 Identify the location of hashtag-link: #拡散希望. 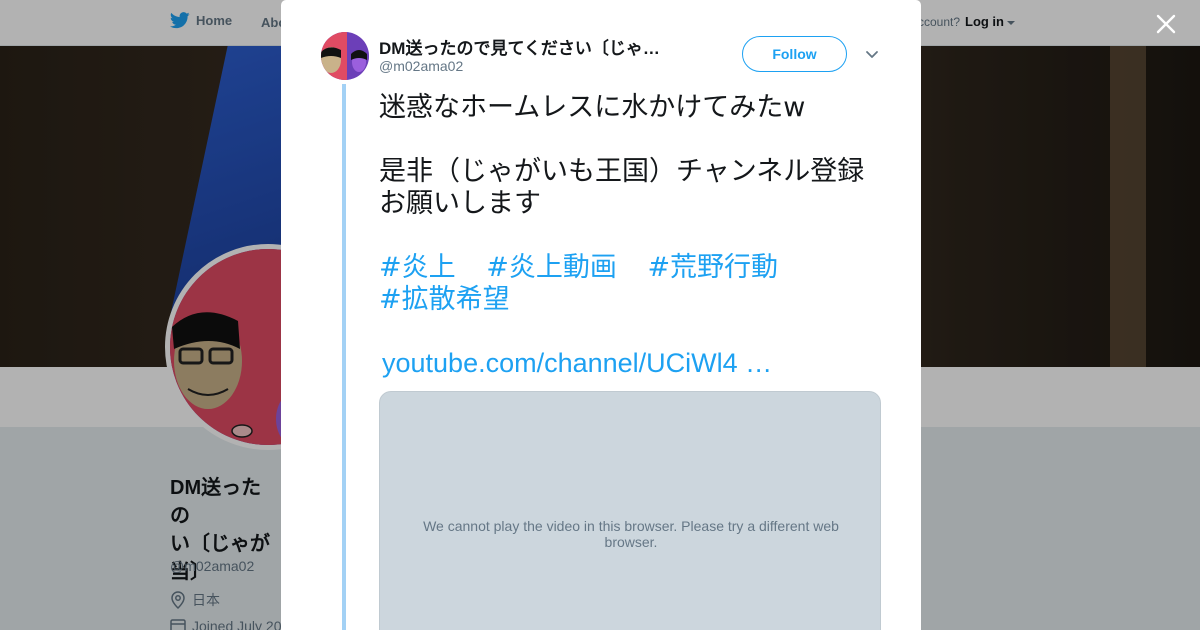
(444, 299).